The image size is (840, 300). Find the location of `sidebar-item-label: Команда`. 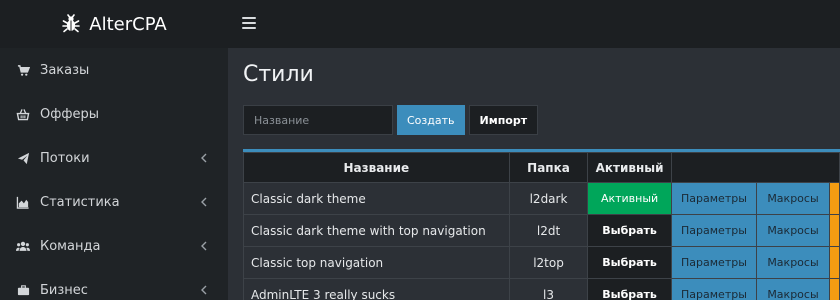

sidebar-item-label: Команда is located at coordinates (70, 246).